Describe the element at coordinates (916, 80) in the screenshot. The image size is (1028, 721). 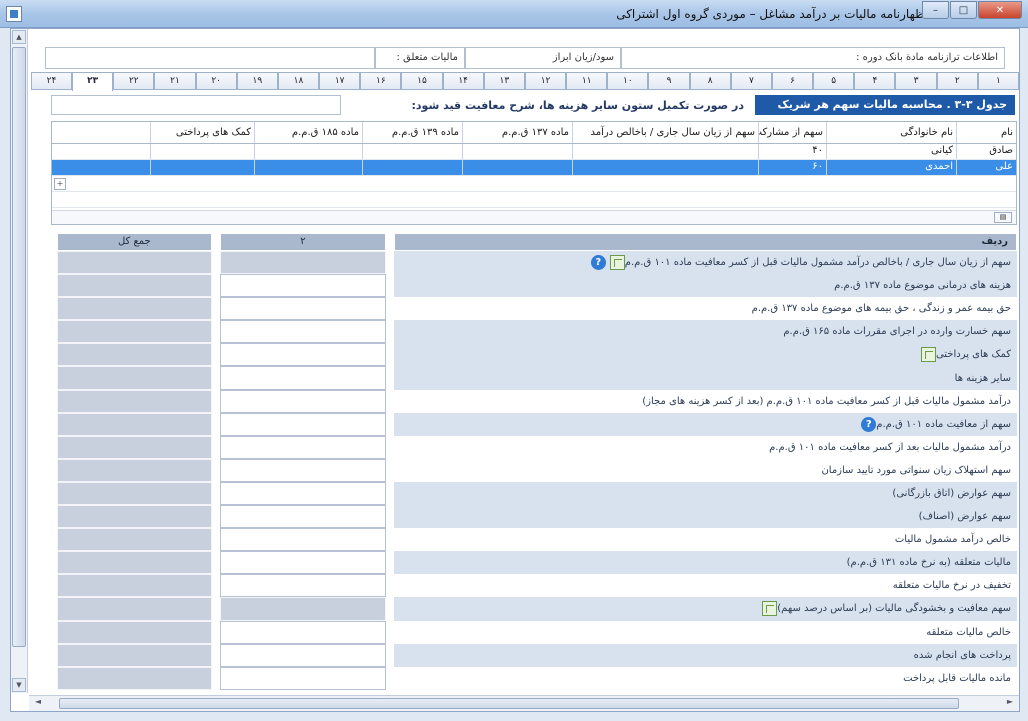
I see `tab-3: ۳` at that location.